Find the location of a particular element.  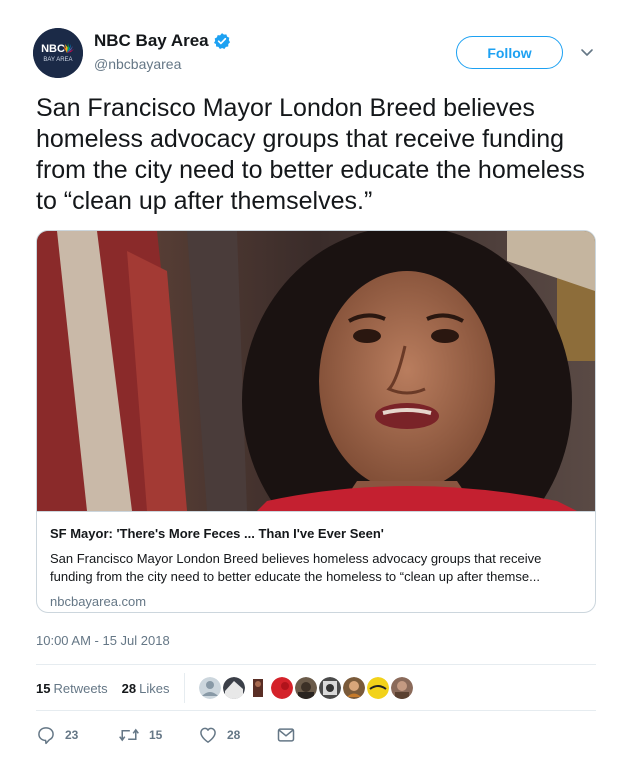

like-button: 28 is located at coordinates (219, 735).